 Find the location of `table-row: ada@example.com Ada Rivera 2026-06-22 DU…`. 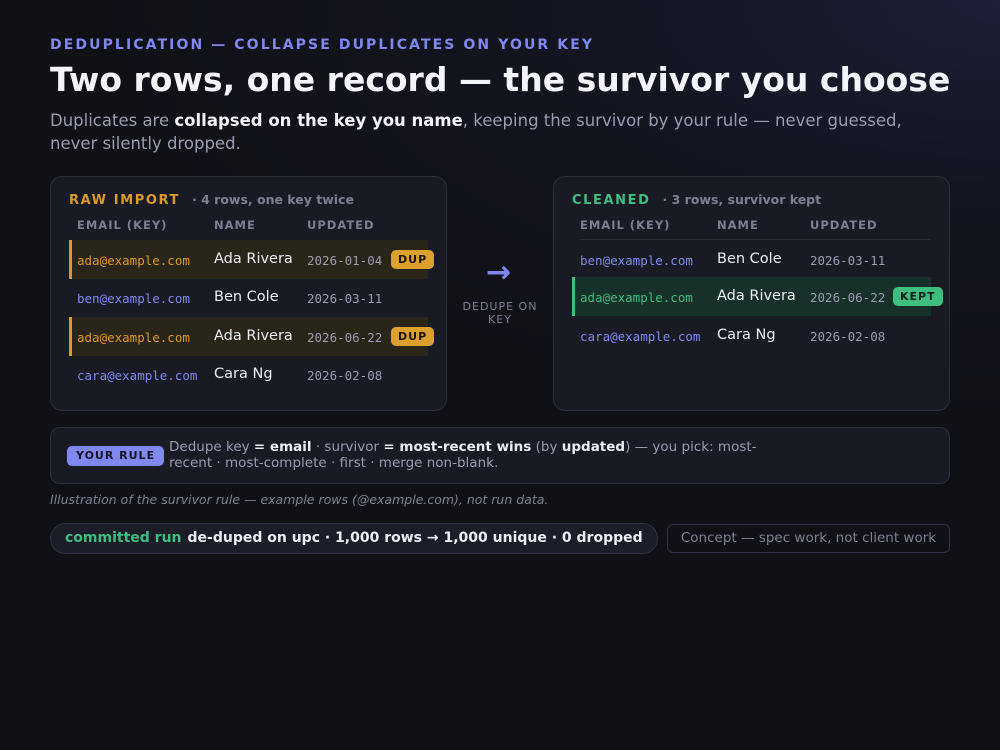

table-row: ada@example.com Ada Rivera 2026-06-22 DU… is located at coordinates (252, 336).